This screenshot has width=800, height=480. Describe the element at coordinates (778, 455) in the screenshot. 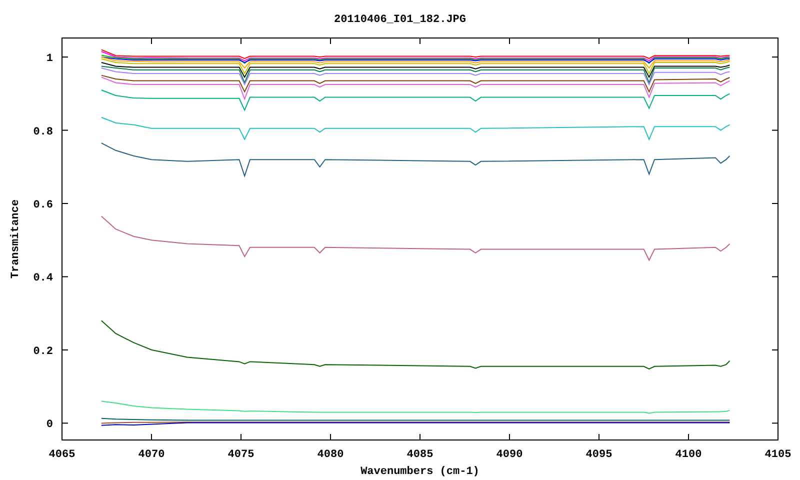

I see `x-tick-label: 4105` at that location.